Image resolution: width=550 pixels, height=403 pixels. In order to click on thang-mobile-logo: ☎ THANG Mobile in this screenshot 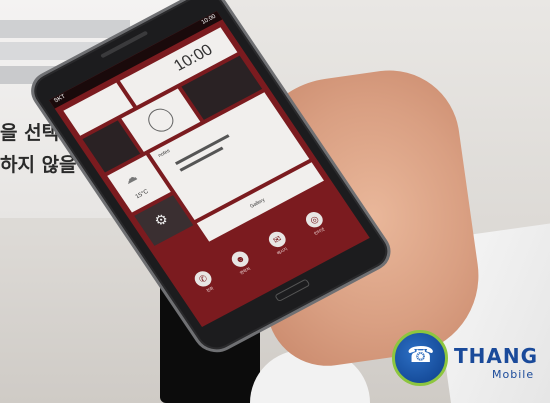, I will do `click(471, 362)`.